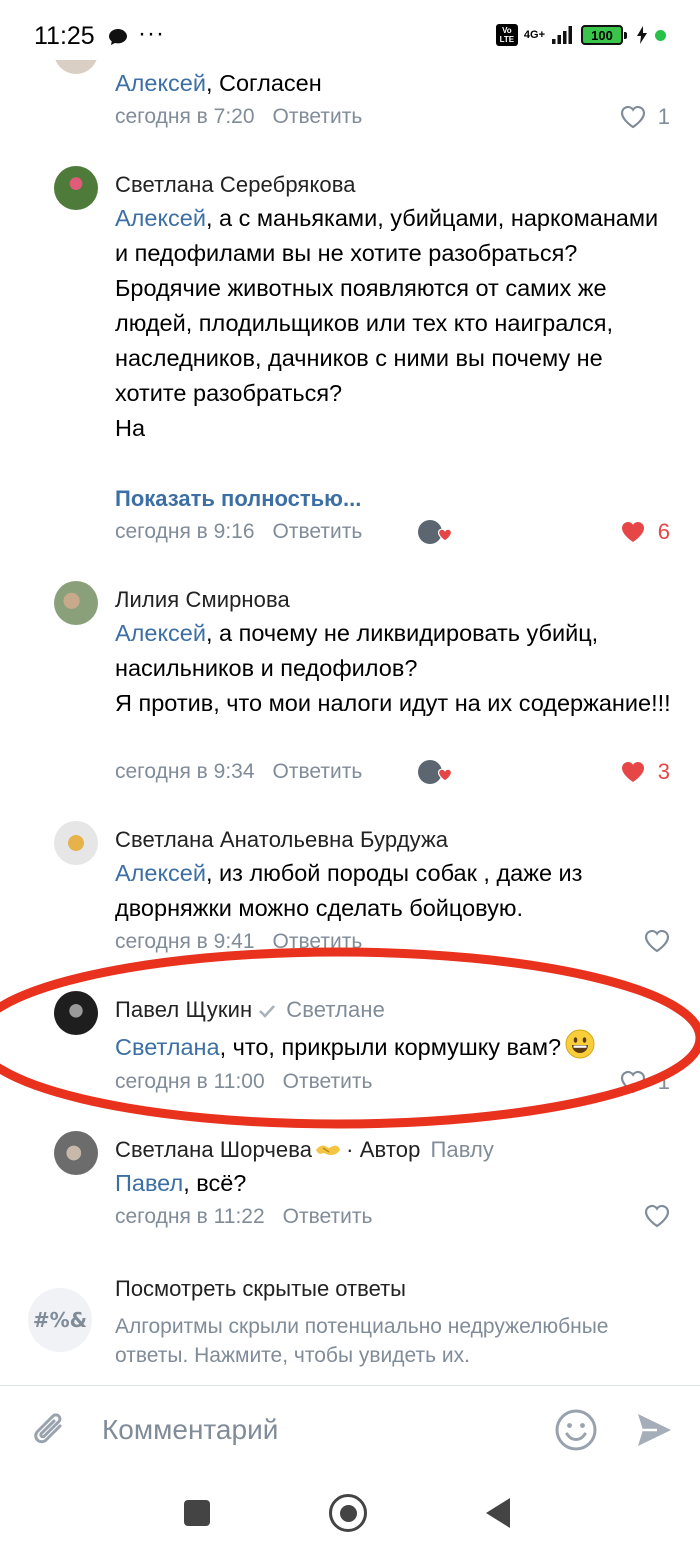 The image size is (700, 1556). Describe the element at coordinates (213, 1149) in the screenshot. I see `comment-author: Светлана Шорчева` at that location.